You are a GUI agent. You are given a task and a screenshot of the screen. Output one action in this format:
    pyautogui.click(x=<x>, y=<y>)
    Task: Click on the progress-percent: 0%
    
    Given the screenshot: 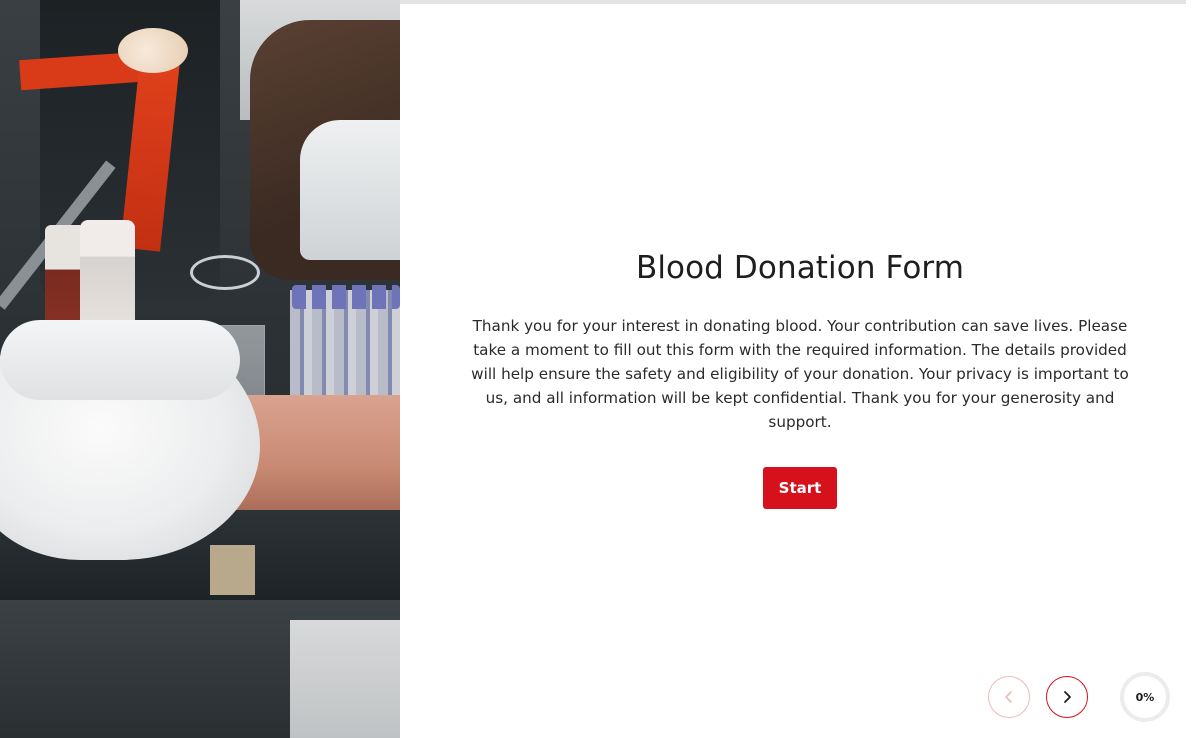 What is the action you would take?
    pyautogui.click(x=1145, y=697)
    